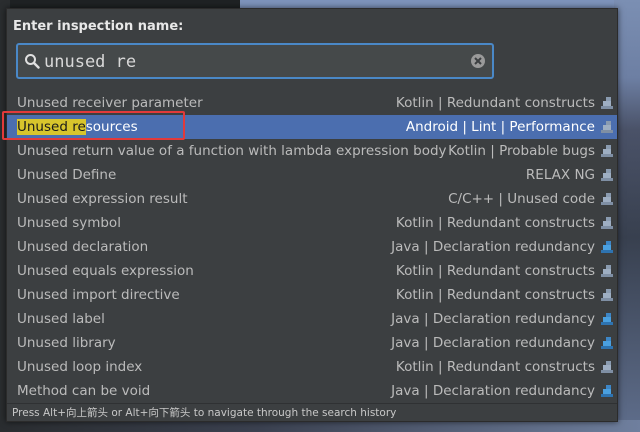 This screenshot has width=640, height=432. I want to click on inspection-name: Unused equals expression, so click(105, 271).